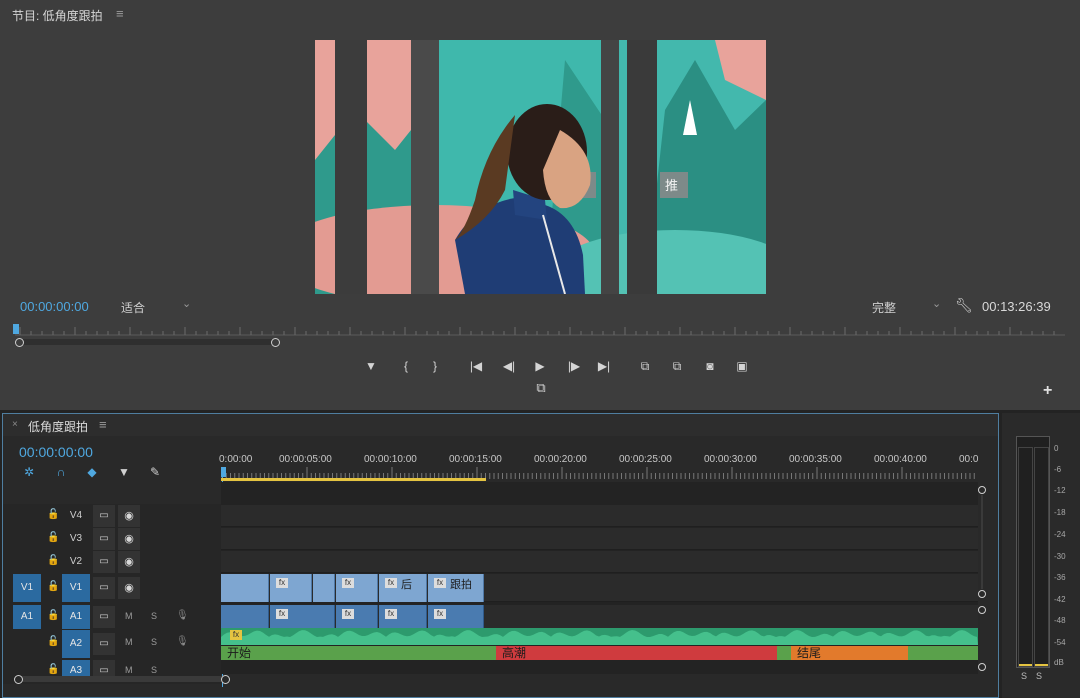 This screenshot has width=1080, height=698. Describe the element at coordinates (599, 636) in the screenshot. I see `music-audio-clip: fx` at that location.